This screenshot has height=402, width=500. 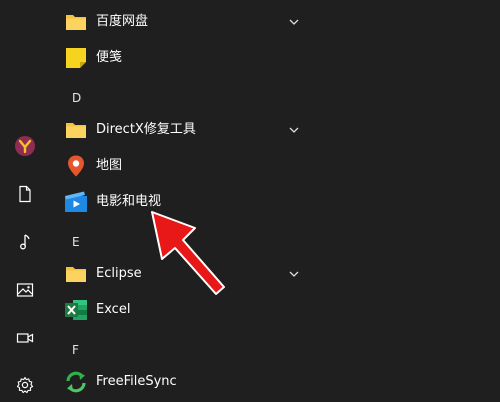 I want to click on document-icon, so click(x=25, y=194).